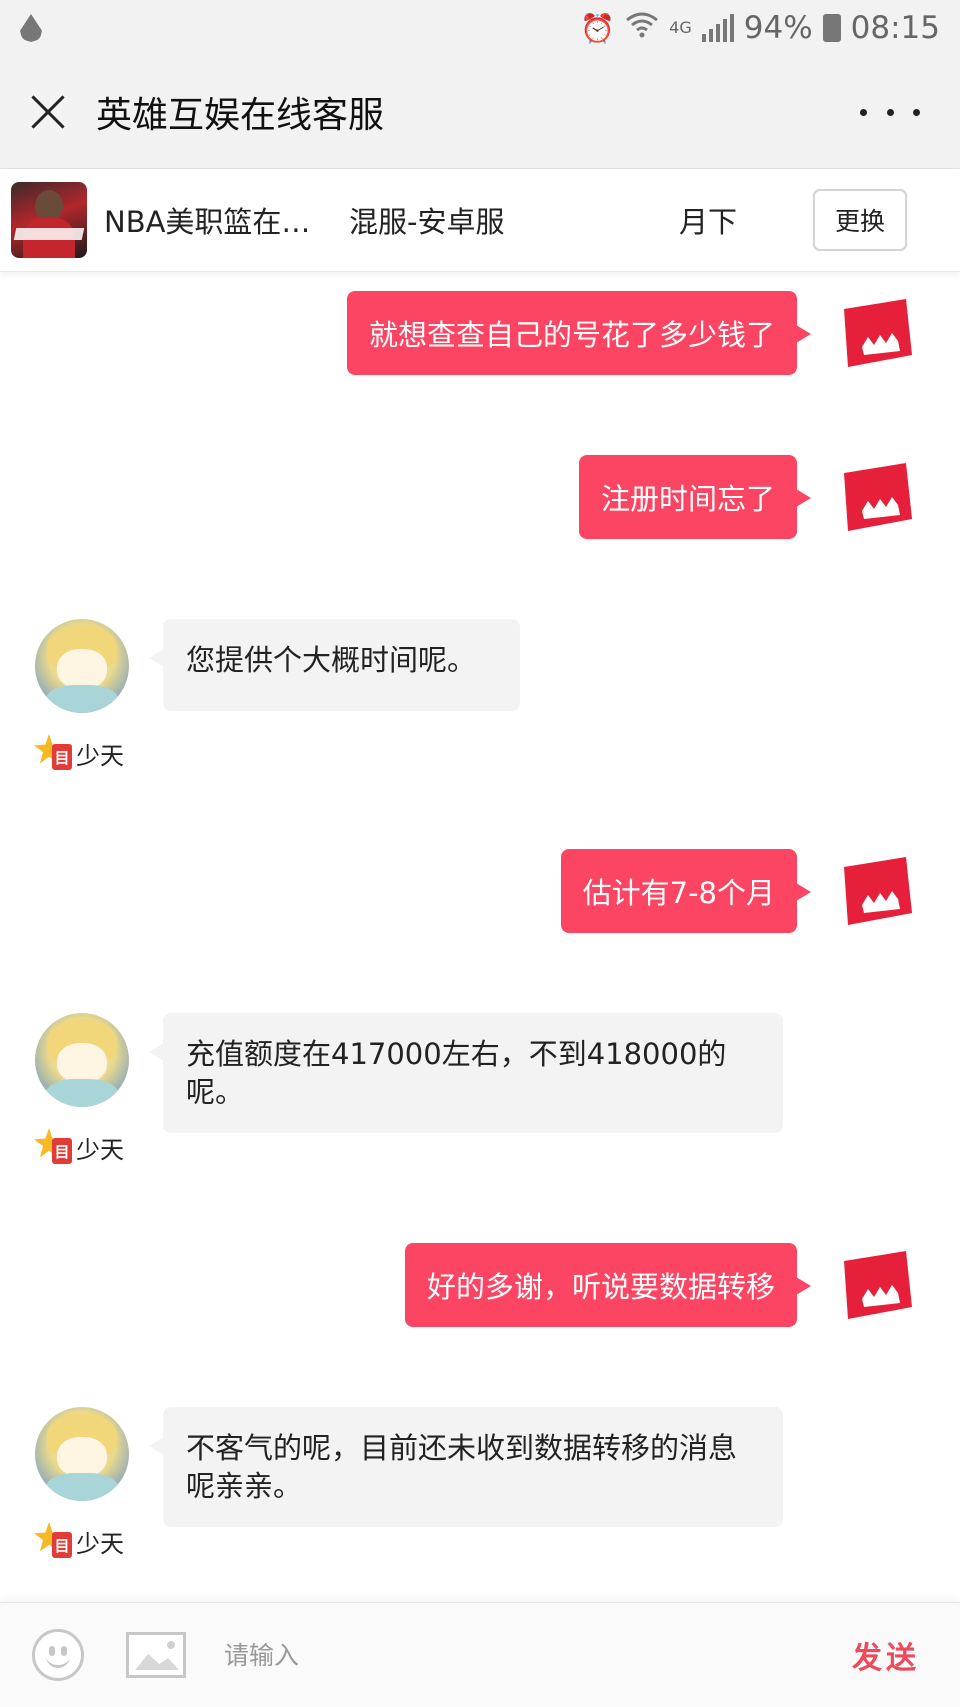 The height and width of the screenshot is (1707, 960). I want to click on send-button: 发送, so click(886, 1655).